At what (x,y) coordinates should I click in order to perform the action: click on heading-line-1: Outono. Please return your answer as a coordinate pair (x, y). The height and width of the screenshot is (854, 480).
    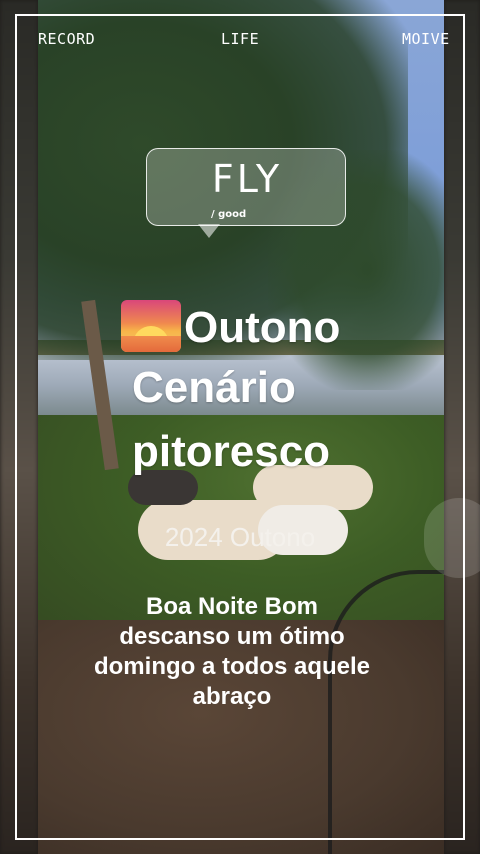
    Looking at the image, I should click on (262, 327).